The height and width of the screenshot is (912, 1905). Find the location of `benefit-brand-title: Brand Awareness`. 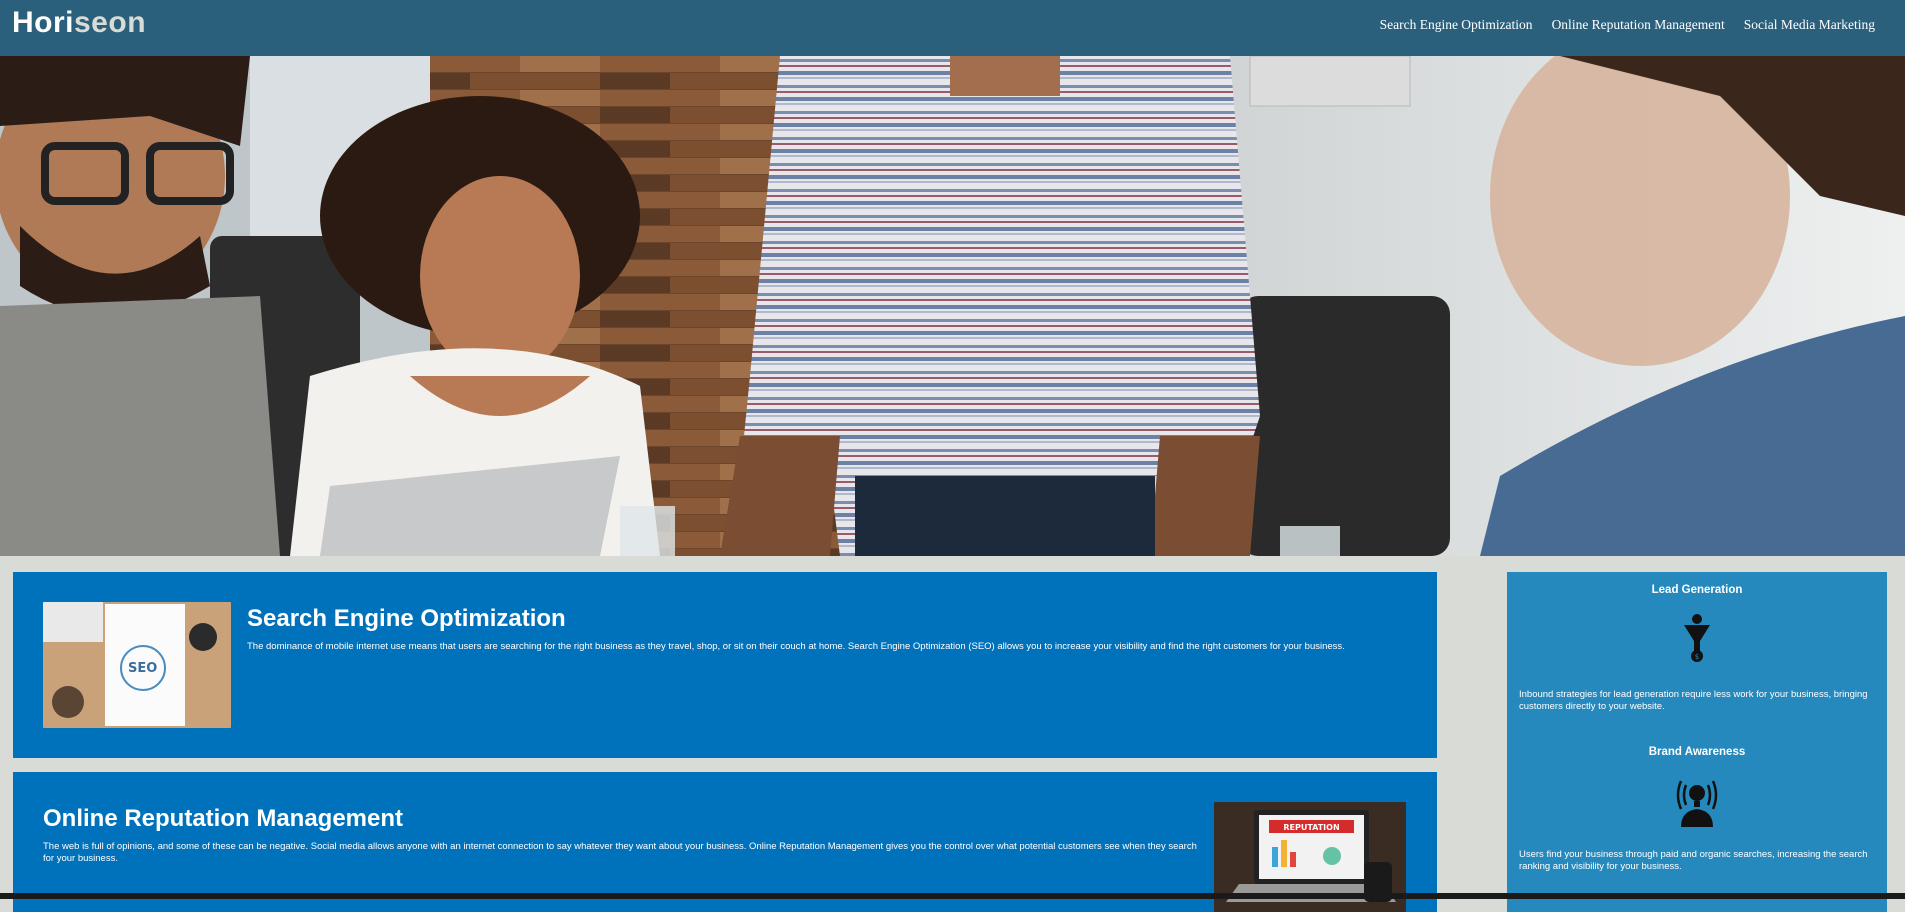

benefit-brand-title: Brand Awareness is located at coordinates (1697, 752).